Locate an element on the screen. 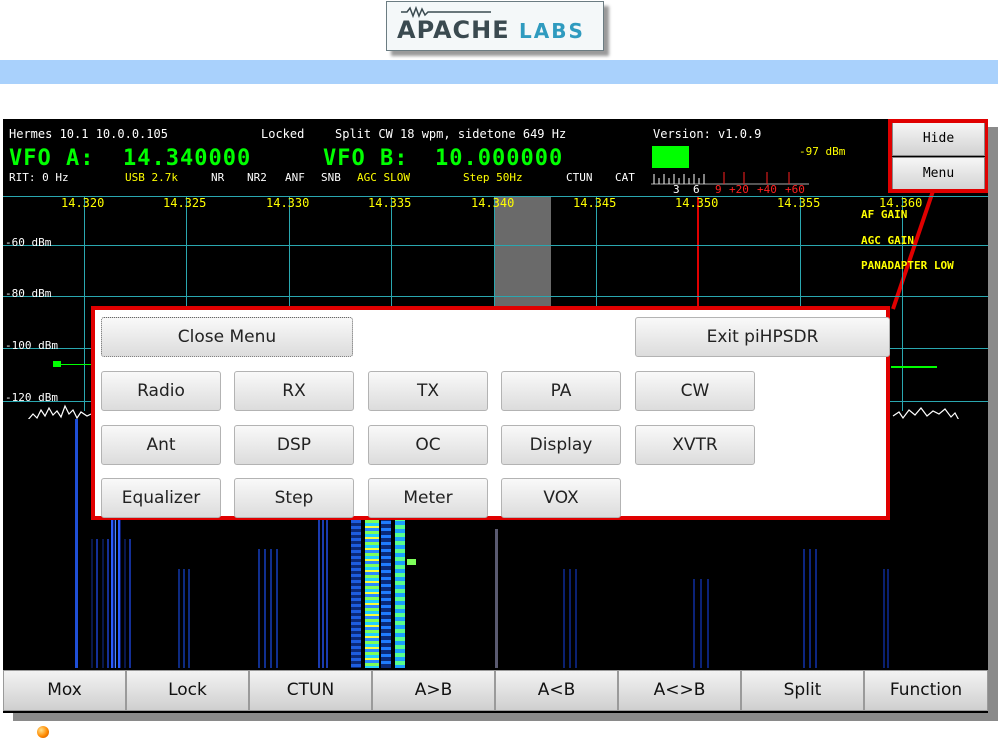  vfo-marker is located at coordinates (698, 252).